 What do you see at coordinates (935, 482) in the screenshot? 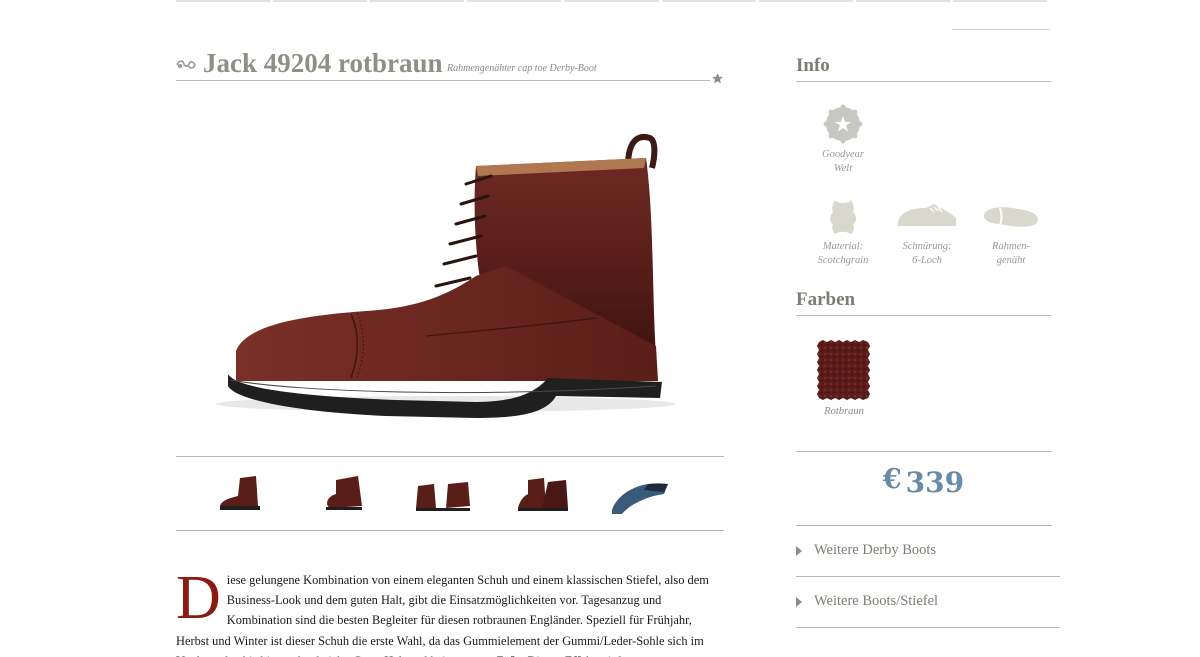
I see `price-amount: 339` at bounding box center [935, 482].